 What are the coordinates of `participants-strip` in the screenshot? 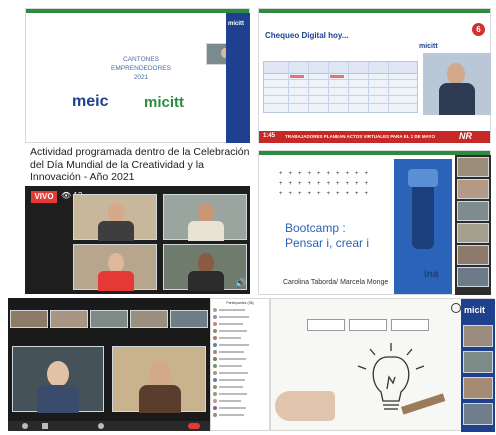 It's located at (473, 225).